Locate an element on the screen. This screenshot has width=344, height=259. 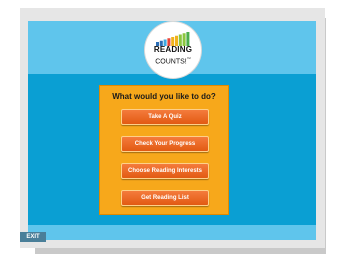
choose-reading-interests-button: Choose Reading Interests is located at coordinates (165, 171).